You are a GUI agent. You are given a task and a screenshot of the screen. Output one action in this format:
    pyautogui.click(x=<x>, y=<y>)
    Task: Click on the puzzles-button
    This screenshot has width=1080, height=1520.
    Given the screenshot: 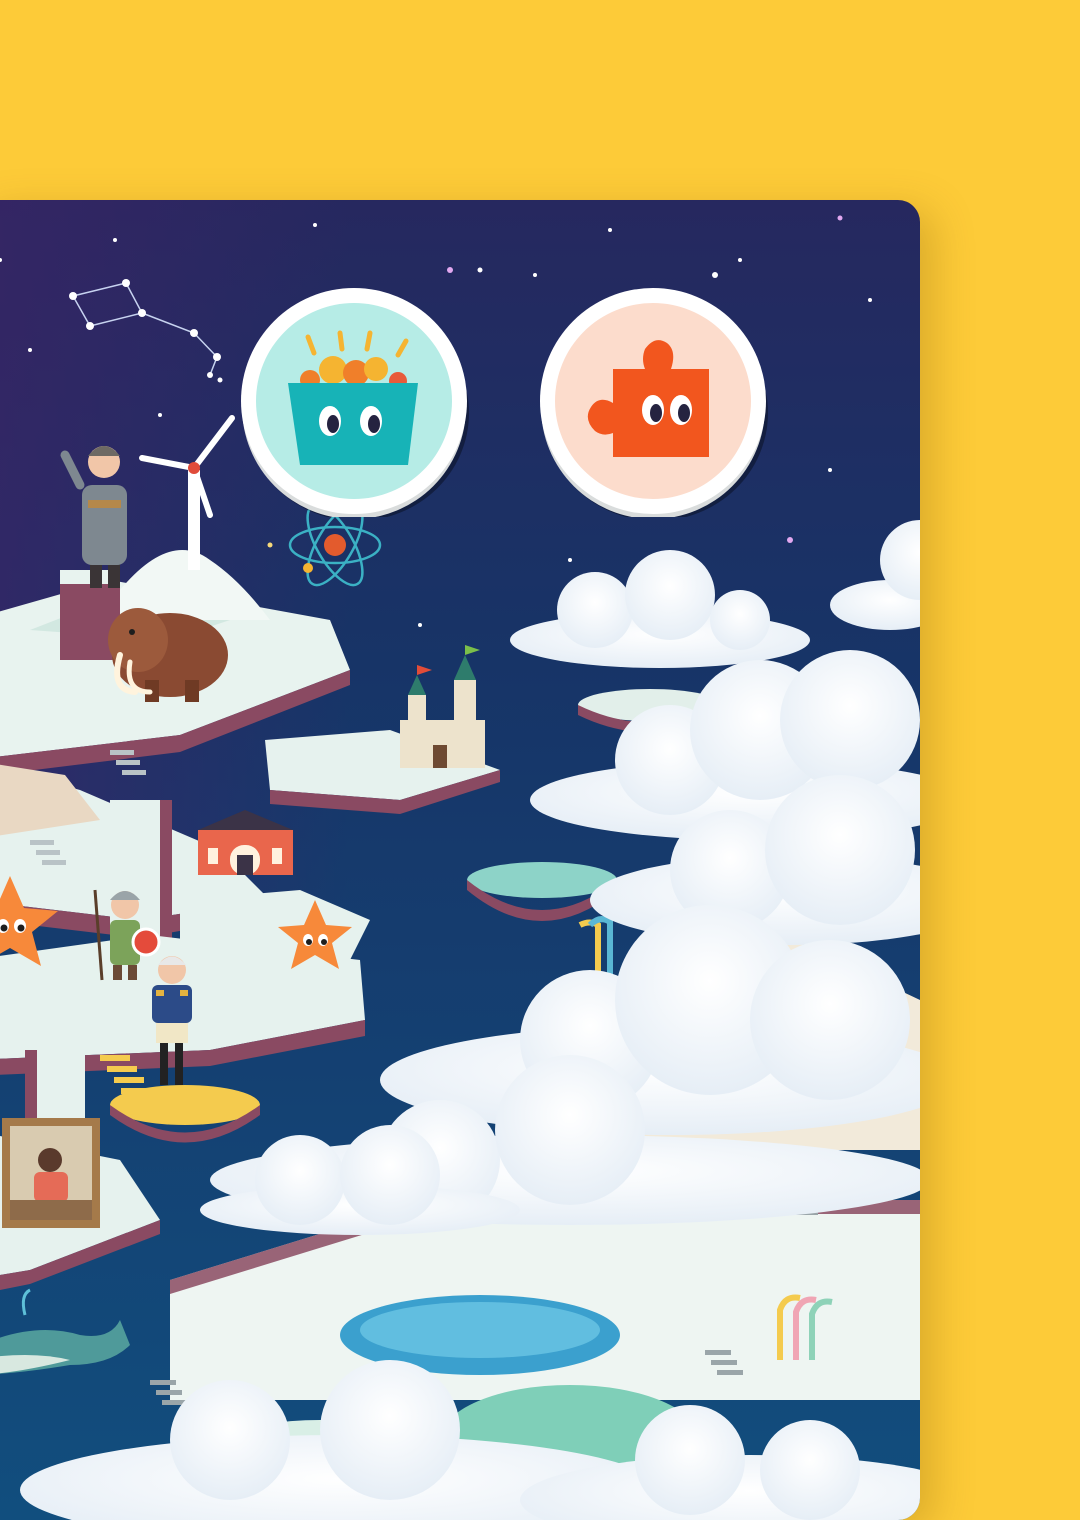 What is the action you would take?
    pyautogui.click(x=653, y=401)
    